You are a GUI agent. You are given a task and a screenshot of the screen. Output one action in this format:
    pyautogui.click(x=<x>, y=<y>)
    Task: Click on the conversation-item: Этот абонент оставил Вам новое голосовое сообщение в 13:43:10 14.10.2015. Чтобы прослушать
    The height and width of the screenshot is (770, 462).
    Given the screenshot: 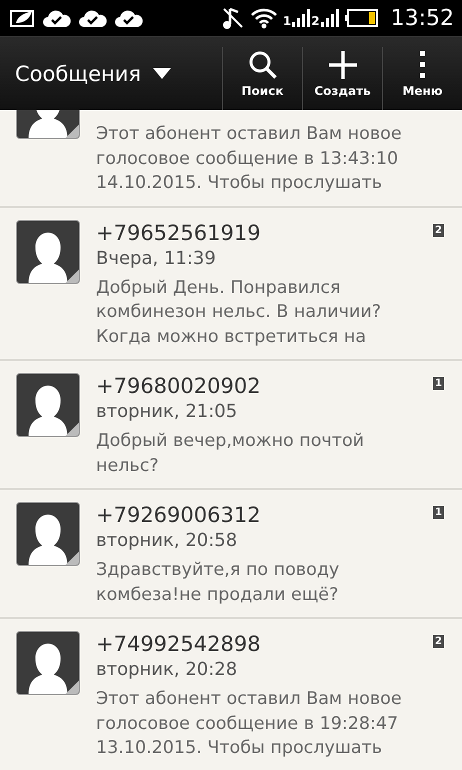 What is the action you would take?
    pyautogui.click(x=231, y=159)
    